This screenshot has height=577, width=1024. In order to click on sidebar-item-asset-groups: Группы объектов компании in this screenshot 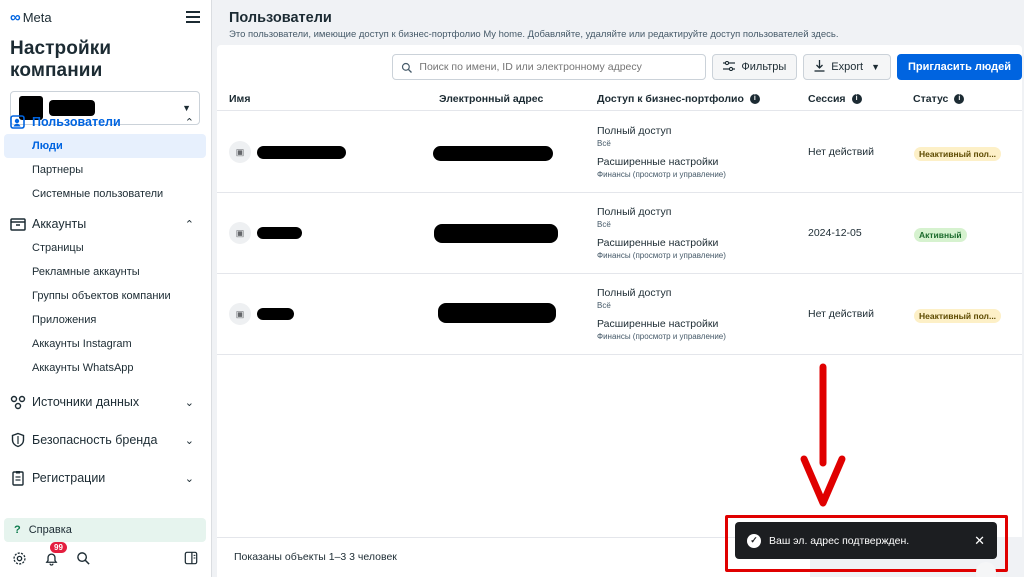, I will do `click(106, 296)`.